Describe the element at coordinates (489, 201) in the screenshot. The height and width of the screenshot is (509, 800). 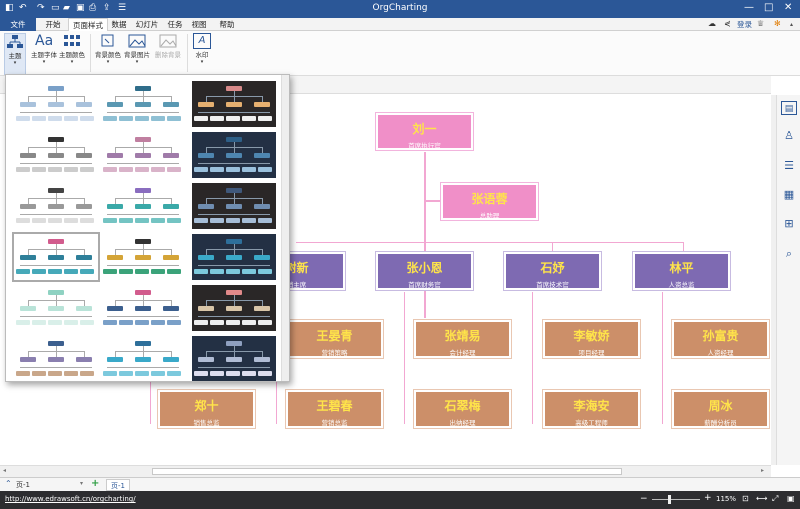
I see `org-node-assistant: 张语蓉 总助理` at that location.